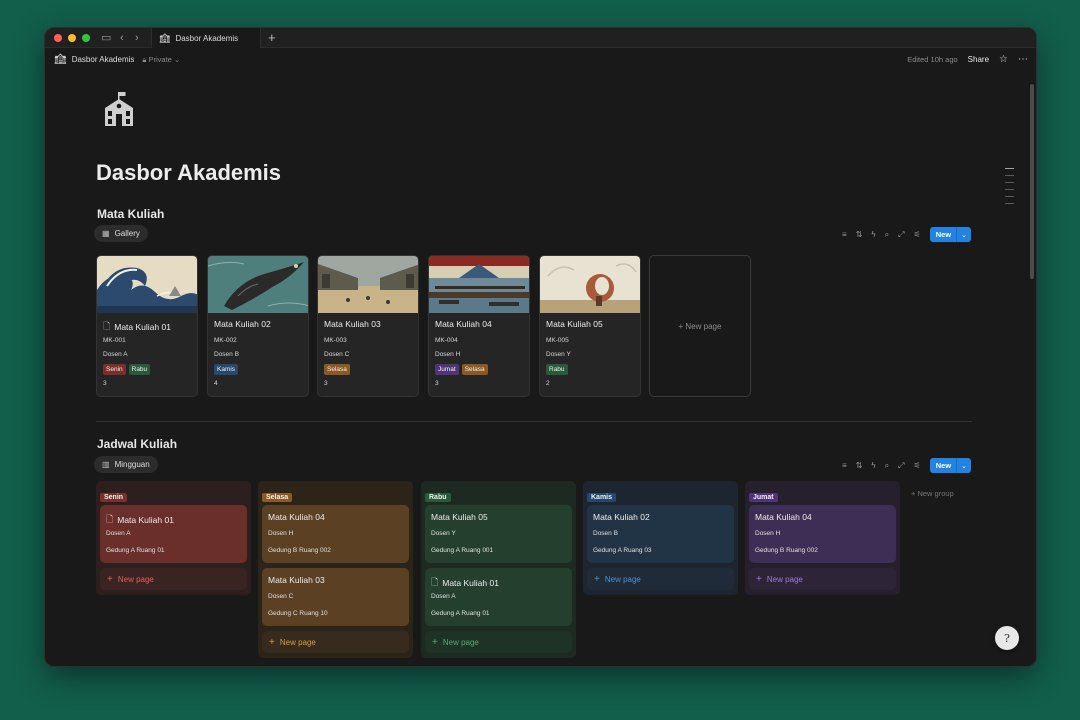  Describe the element at coordinates (906, 465) in the screenshot. I see `board-toolbar: ≡ ⇅ ϟ ⌕ ⤢ ⚟ New ⌄` at that location.